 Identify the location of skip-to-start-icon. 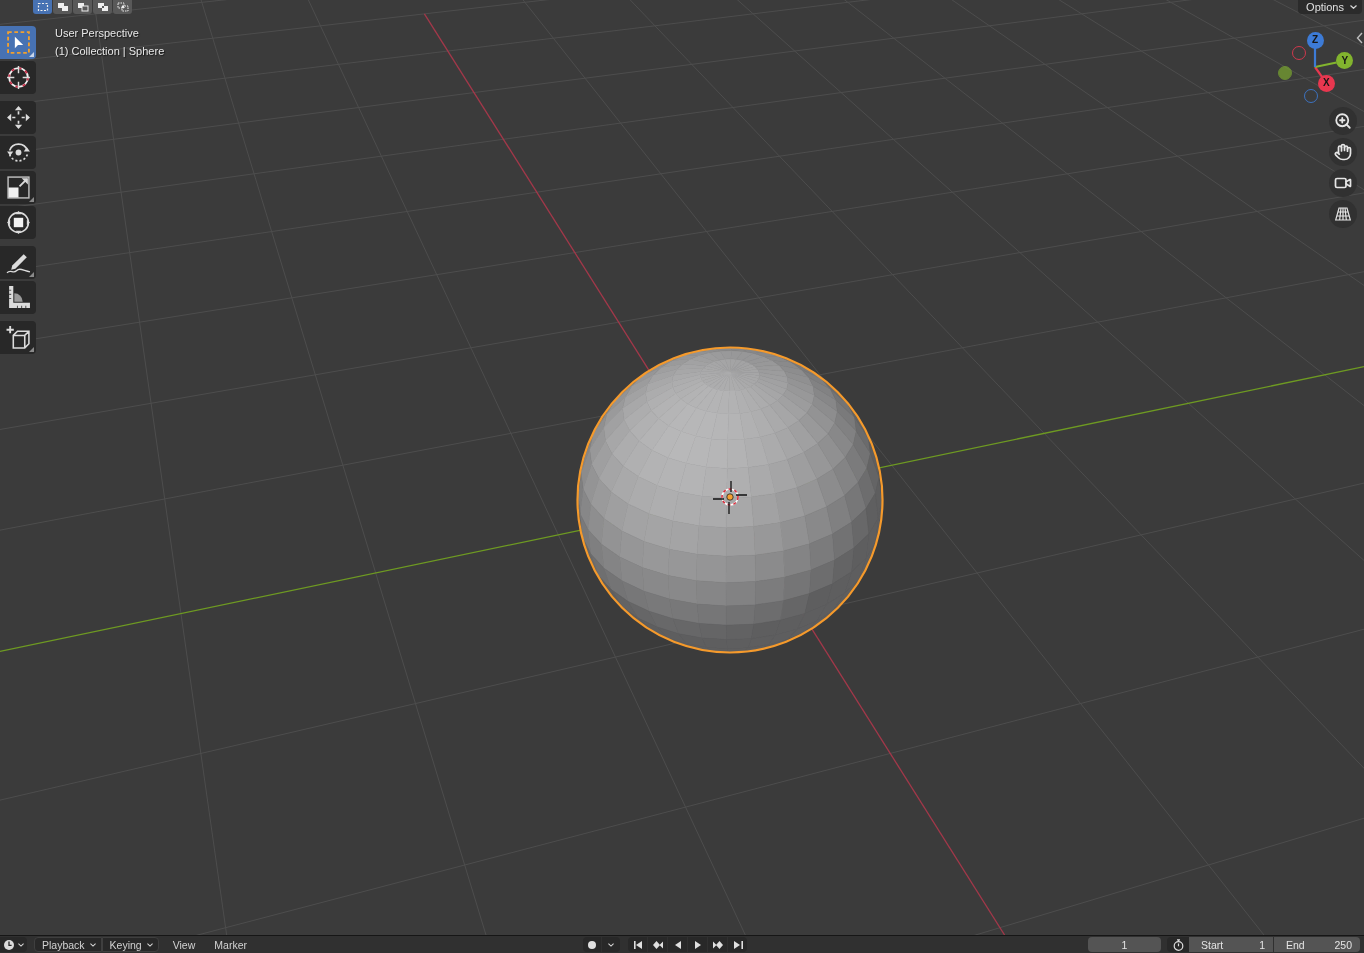
(637, 944).